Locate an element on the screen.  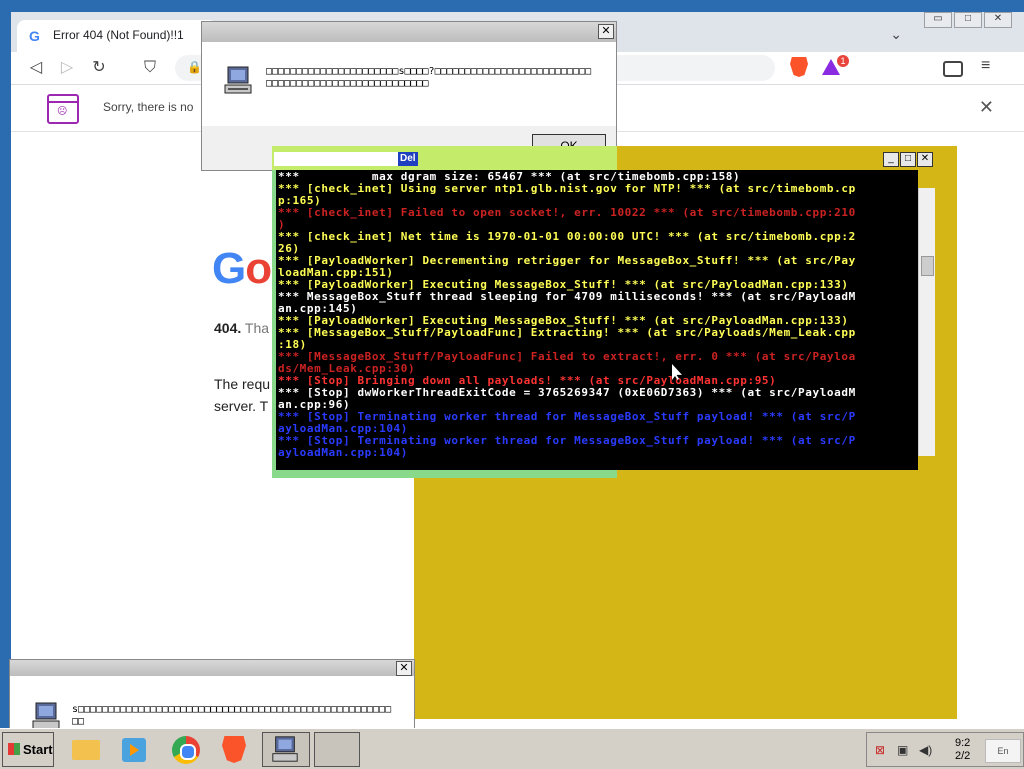
scrollbar-thumb is located at coordinates (927, 266).